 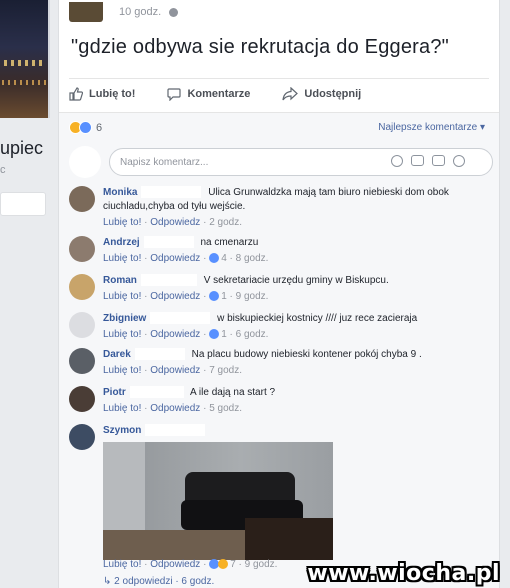 What do you see at coordinates (29, 294) in the screenshot?
I see `left-column: upiec c` at bounding box center [29, 294].